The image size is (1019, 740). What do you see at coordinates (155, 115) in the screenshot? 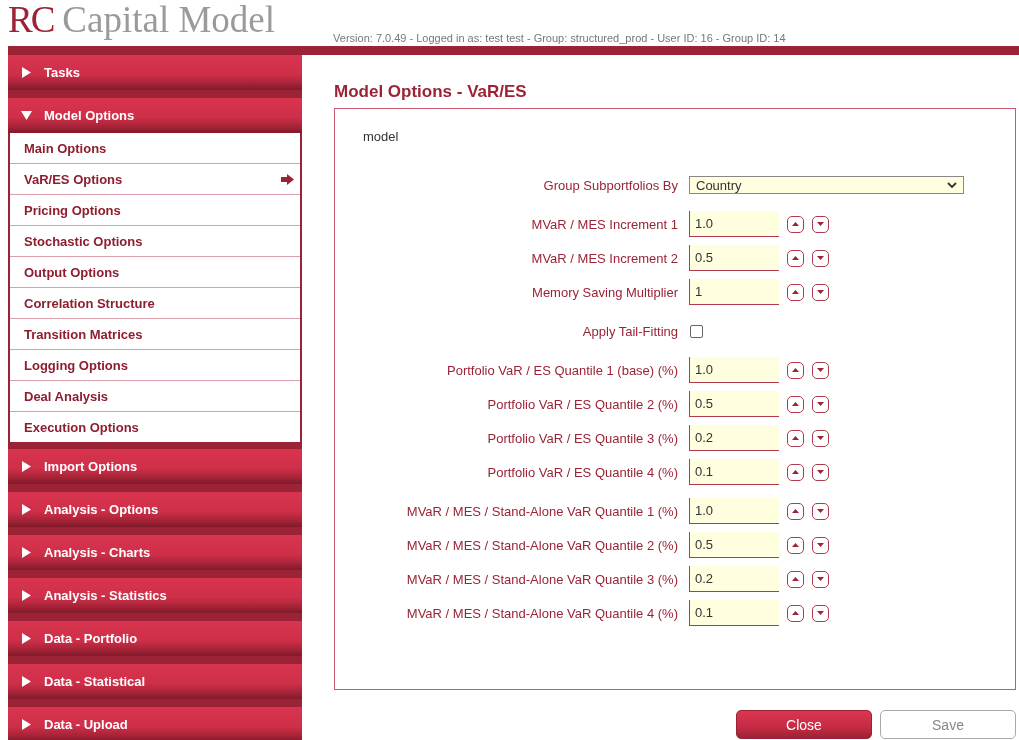
I see `sidebar-section: Model Options` at bounding box center [155, 115].